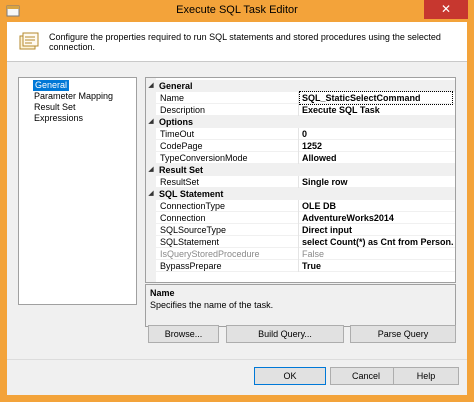 The image size is (474, 402). Describe the element at coordinates (172, 98) in the screenshot. I see `property-label: Name` at that location.